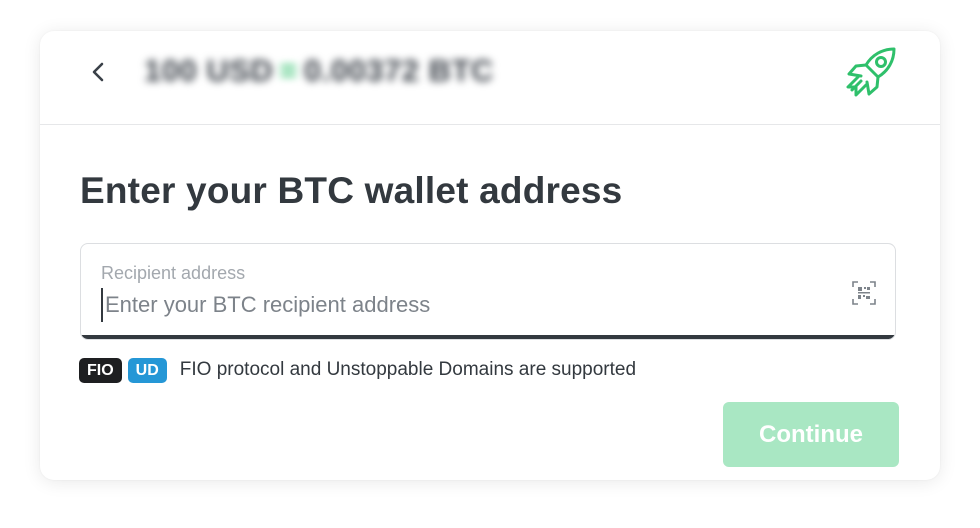 The width and height of the screenshot is (980, 528). I want to click on amount-from: 100 USD, so click(209, 70).